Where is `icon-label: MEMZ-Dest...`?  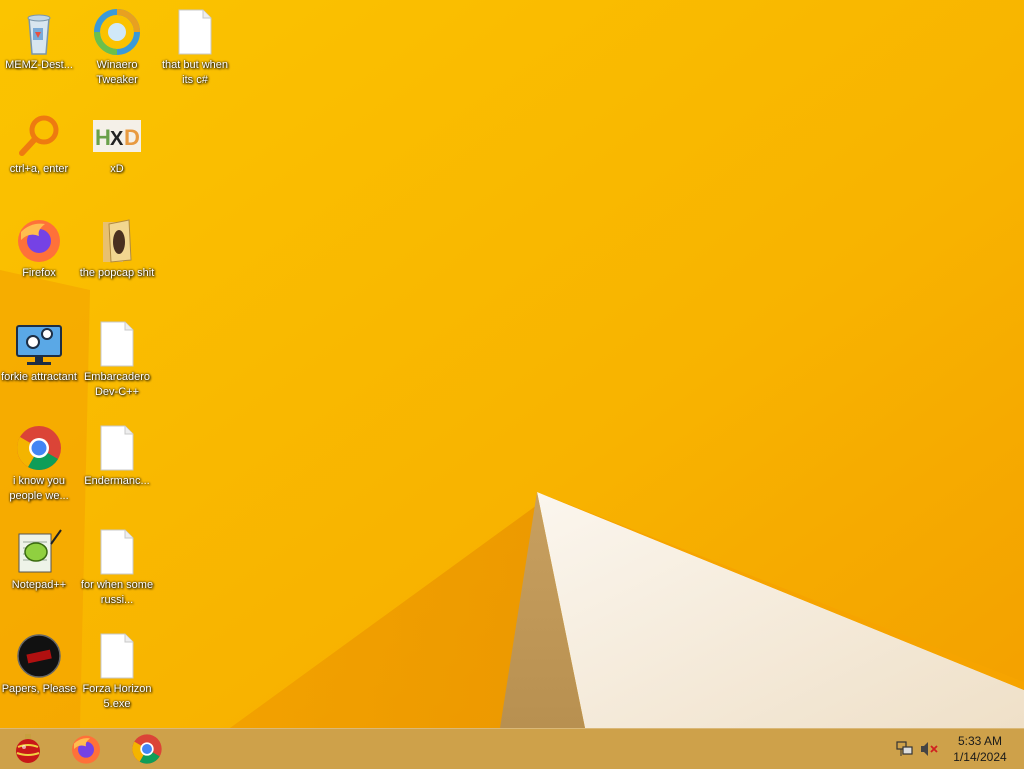 icon-label: MEMZ-Dest... is located at coordinates (39, 65).